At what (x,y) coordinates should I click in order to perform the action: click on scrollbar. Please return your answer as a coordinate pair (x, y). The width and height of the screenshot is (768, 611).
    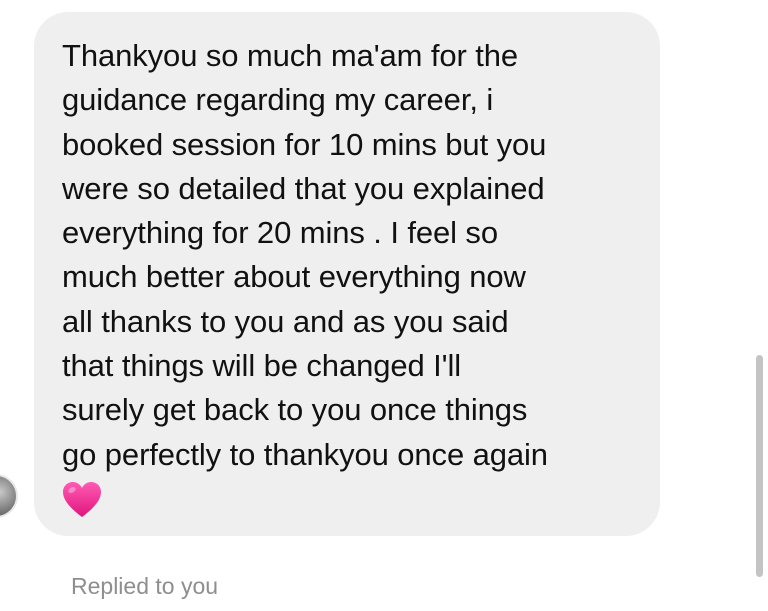
    Looking at the image, I should click on (759, 466).